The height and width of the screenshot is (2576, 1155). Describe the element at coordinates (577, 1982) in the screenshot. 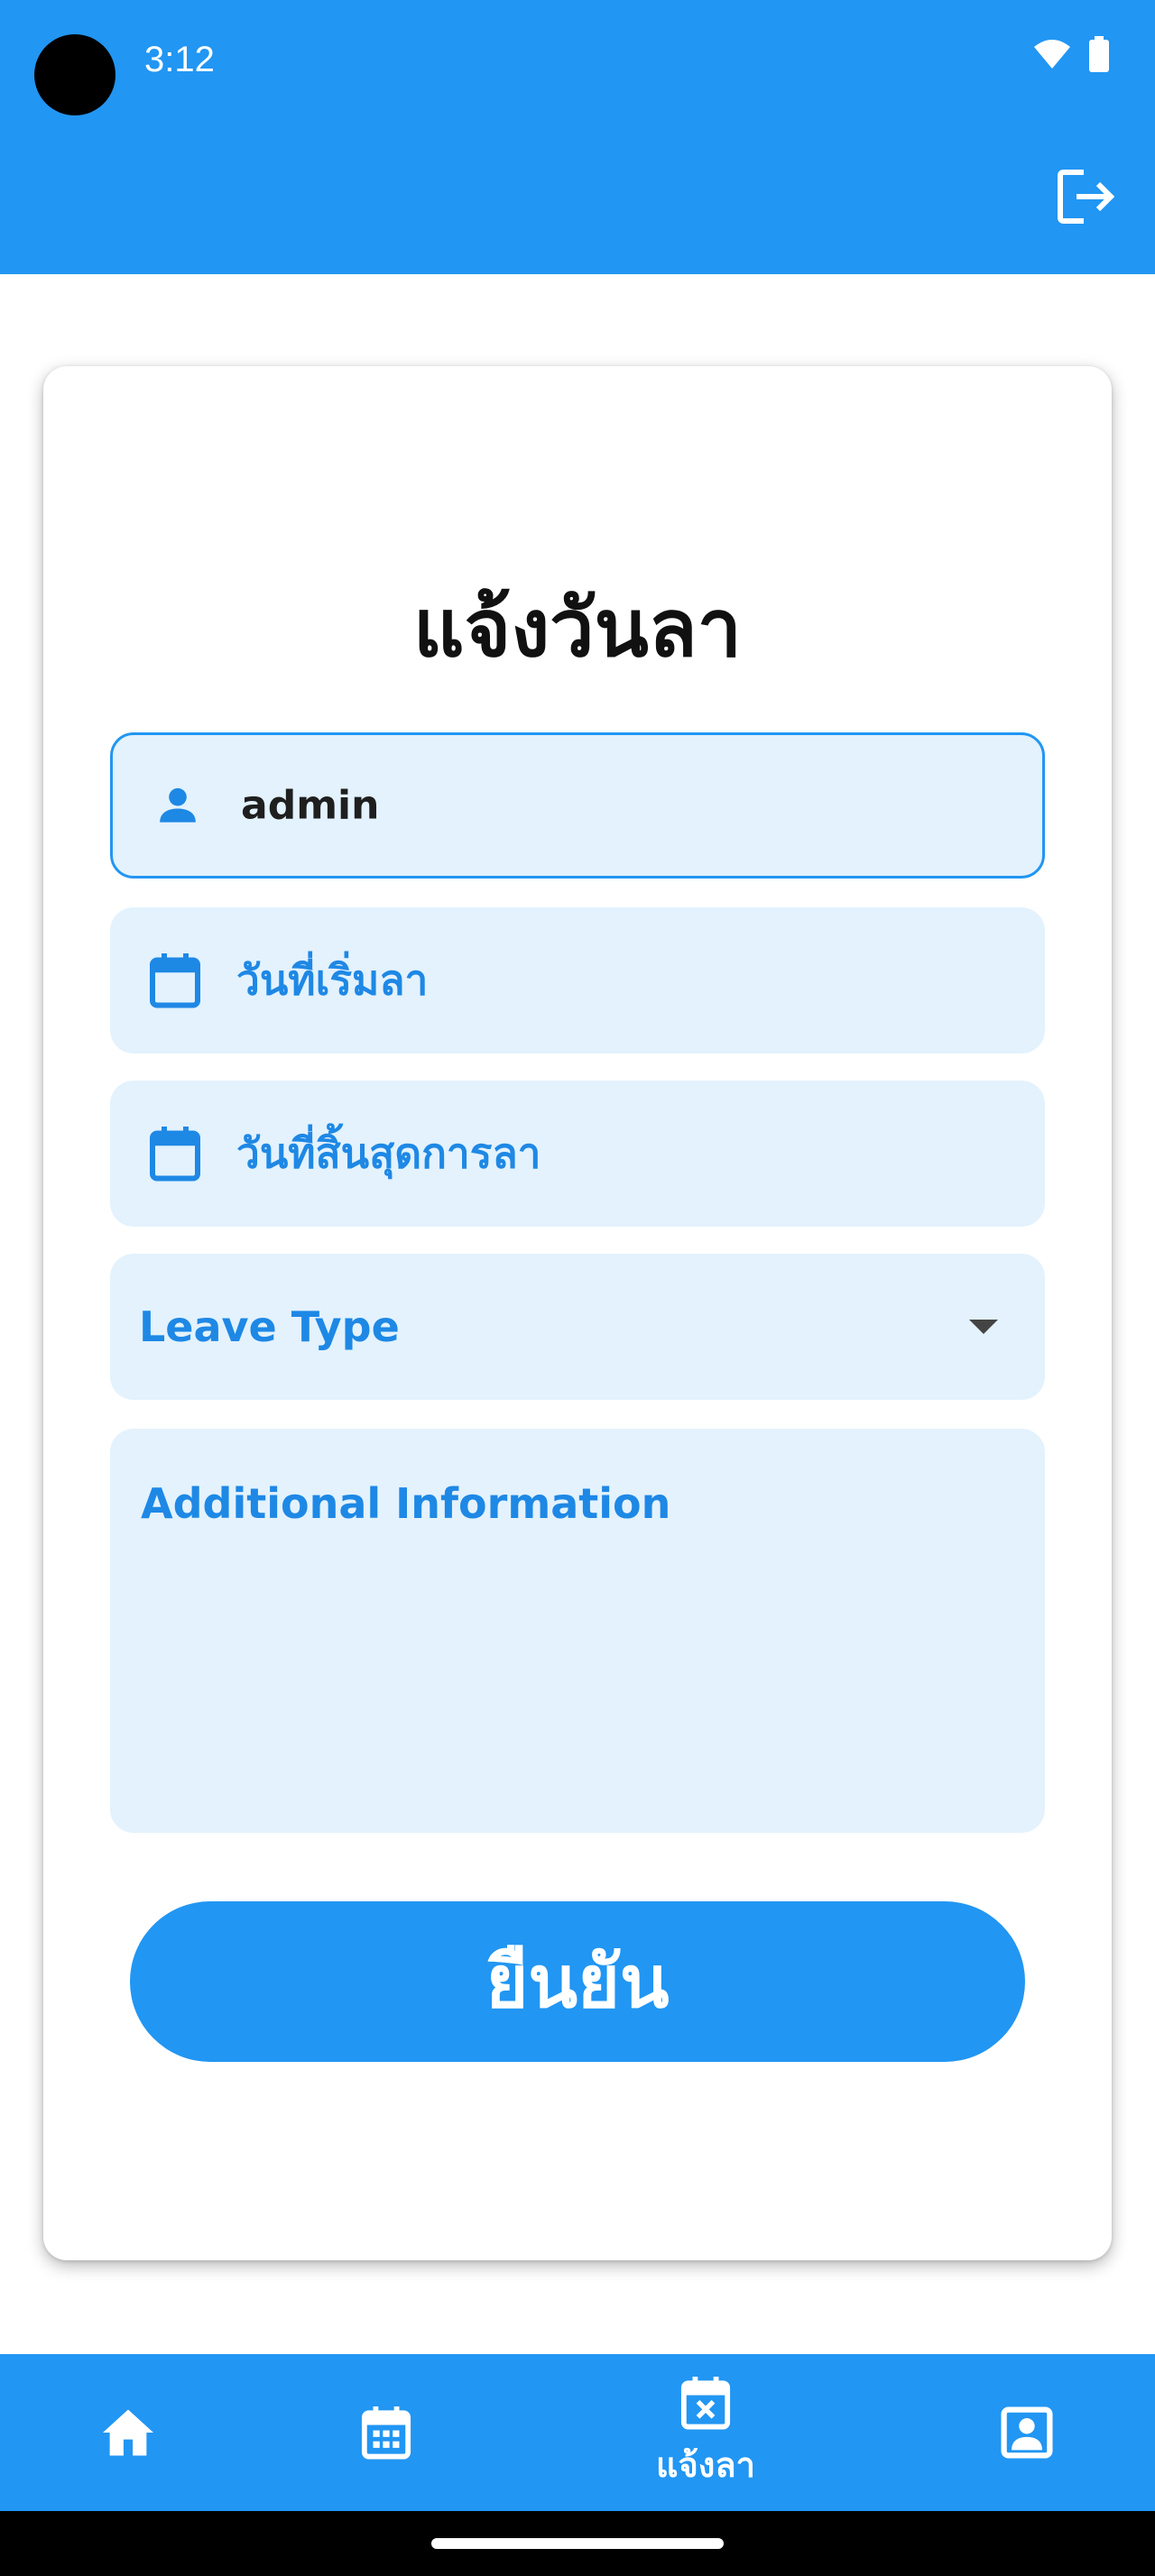

I see `submit-button: ยืนยัน` at that location.